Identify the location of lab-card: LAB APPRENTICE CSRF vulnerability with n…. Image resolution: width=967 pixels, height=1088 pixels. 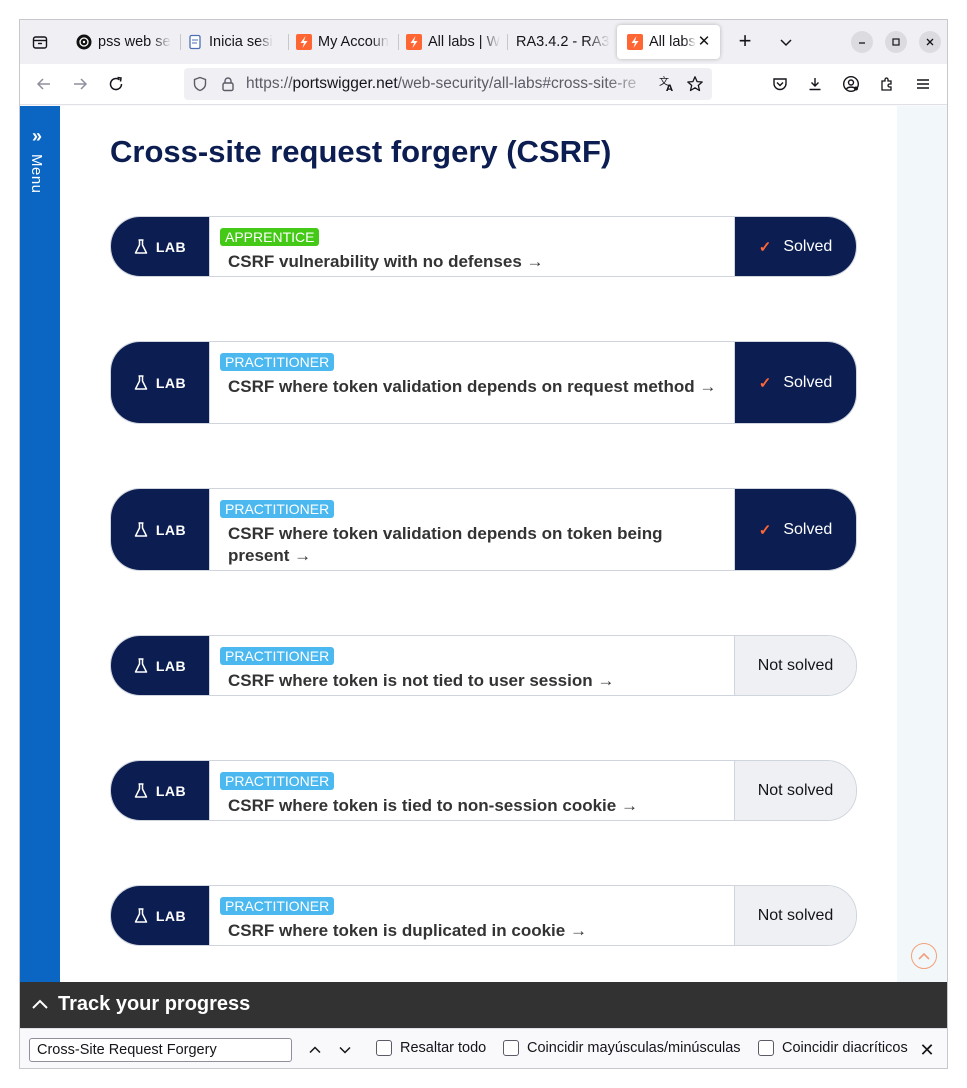
(483, 246).